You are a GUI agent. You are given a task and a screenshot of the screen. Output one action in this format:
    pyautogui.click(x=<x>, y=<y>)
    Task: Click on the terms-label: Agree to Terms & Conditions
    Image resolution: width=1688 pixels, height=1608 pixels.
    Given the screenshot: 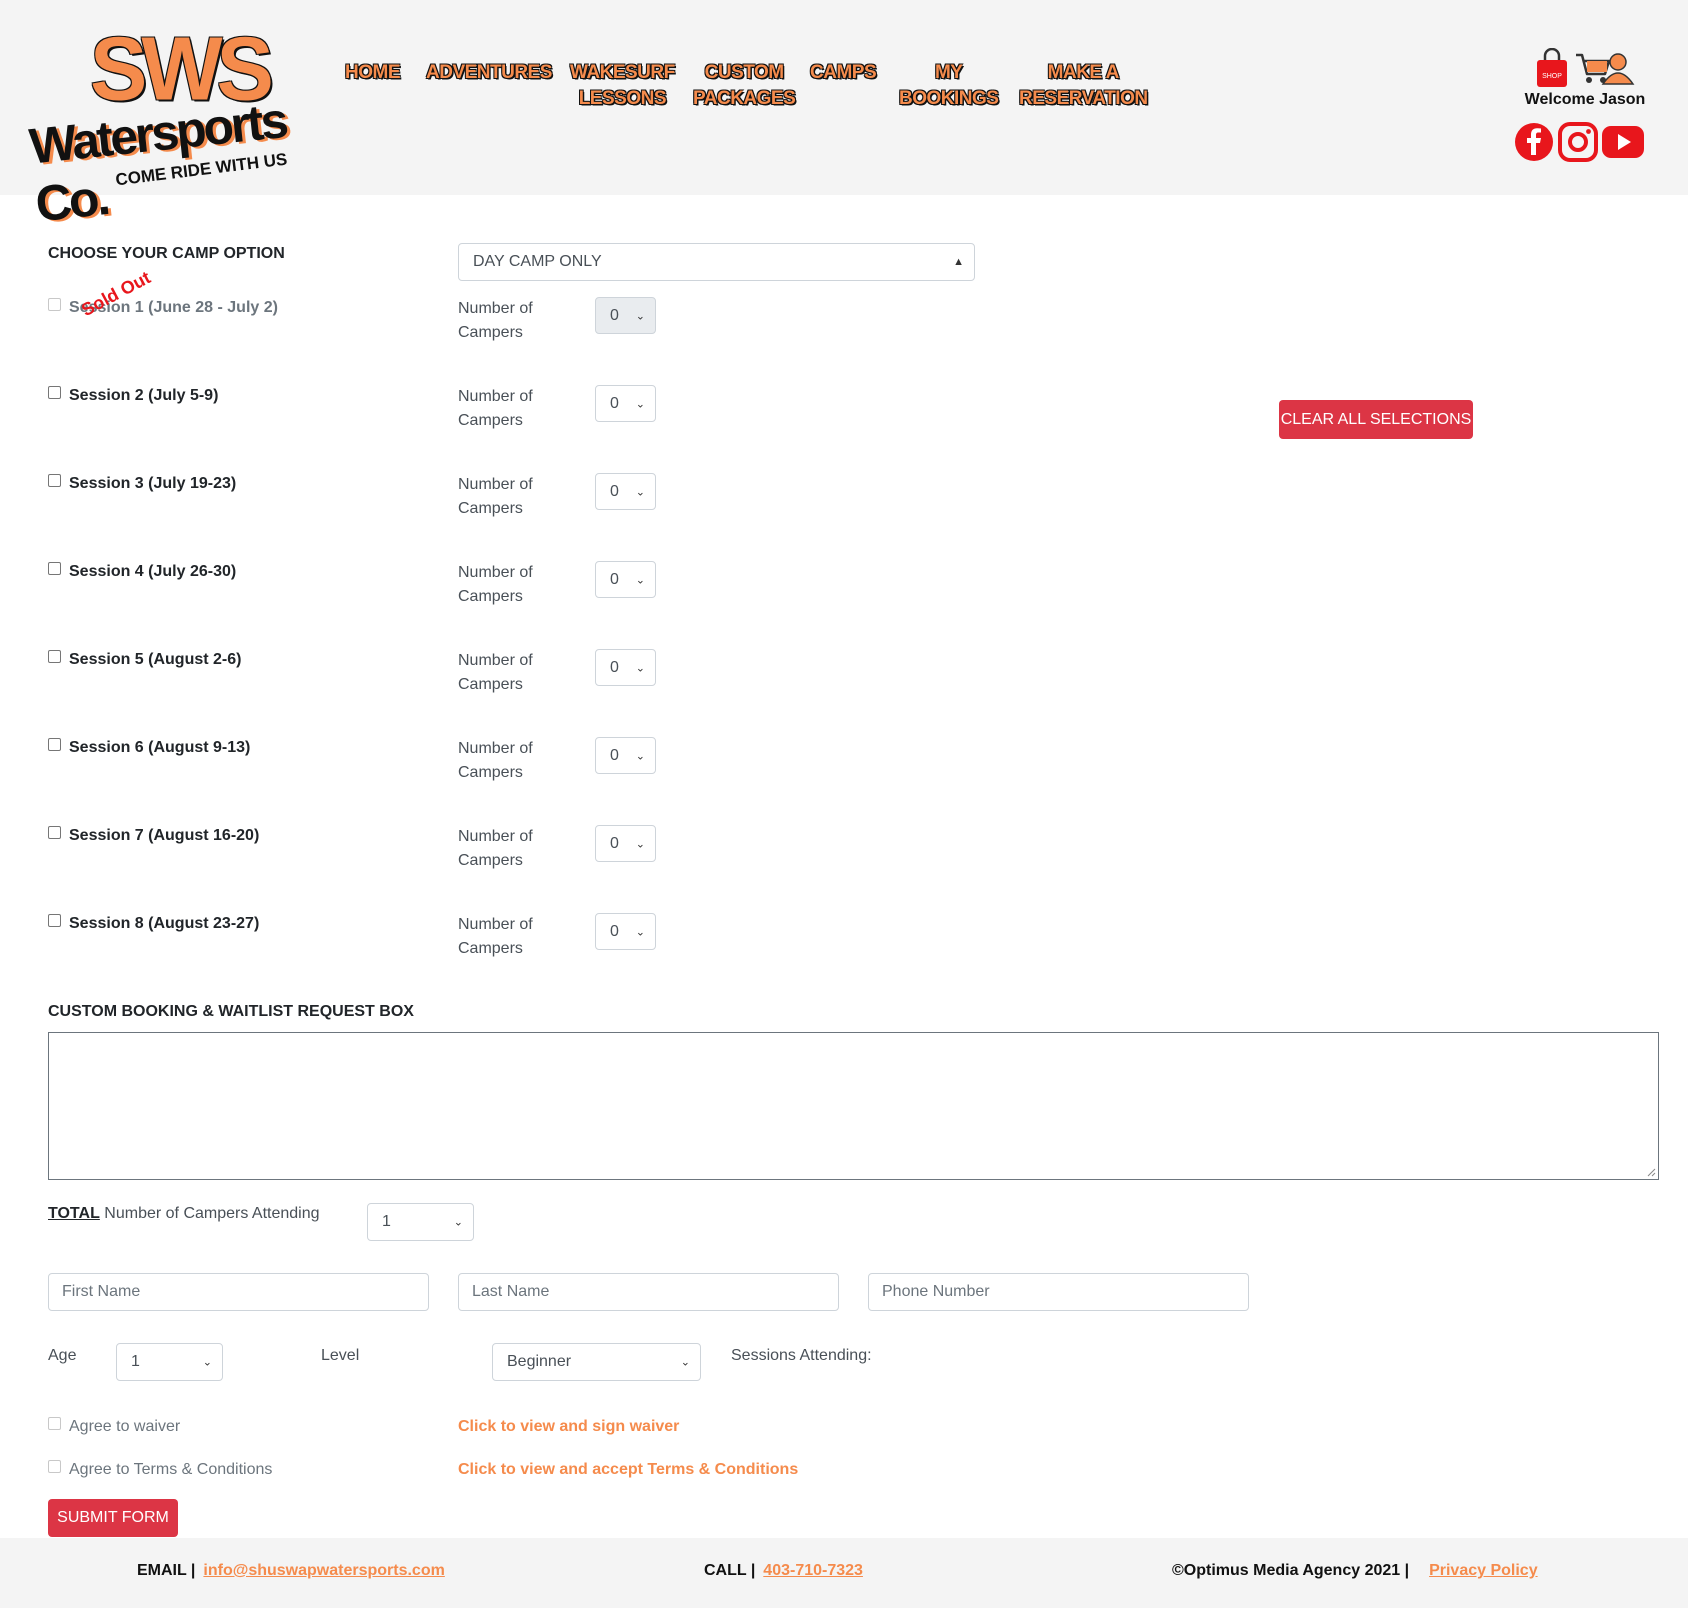 What is the action you would take?
    pyautogui.click(x=171, y=1469)
    